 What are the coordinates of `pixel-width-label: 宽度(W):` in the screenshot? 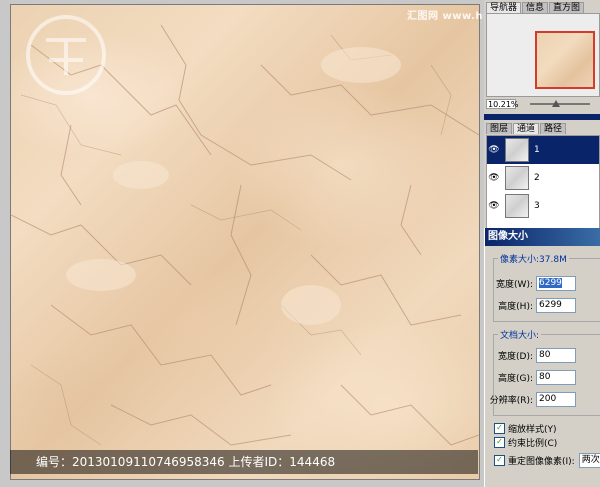 It's located at (514, 285).